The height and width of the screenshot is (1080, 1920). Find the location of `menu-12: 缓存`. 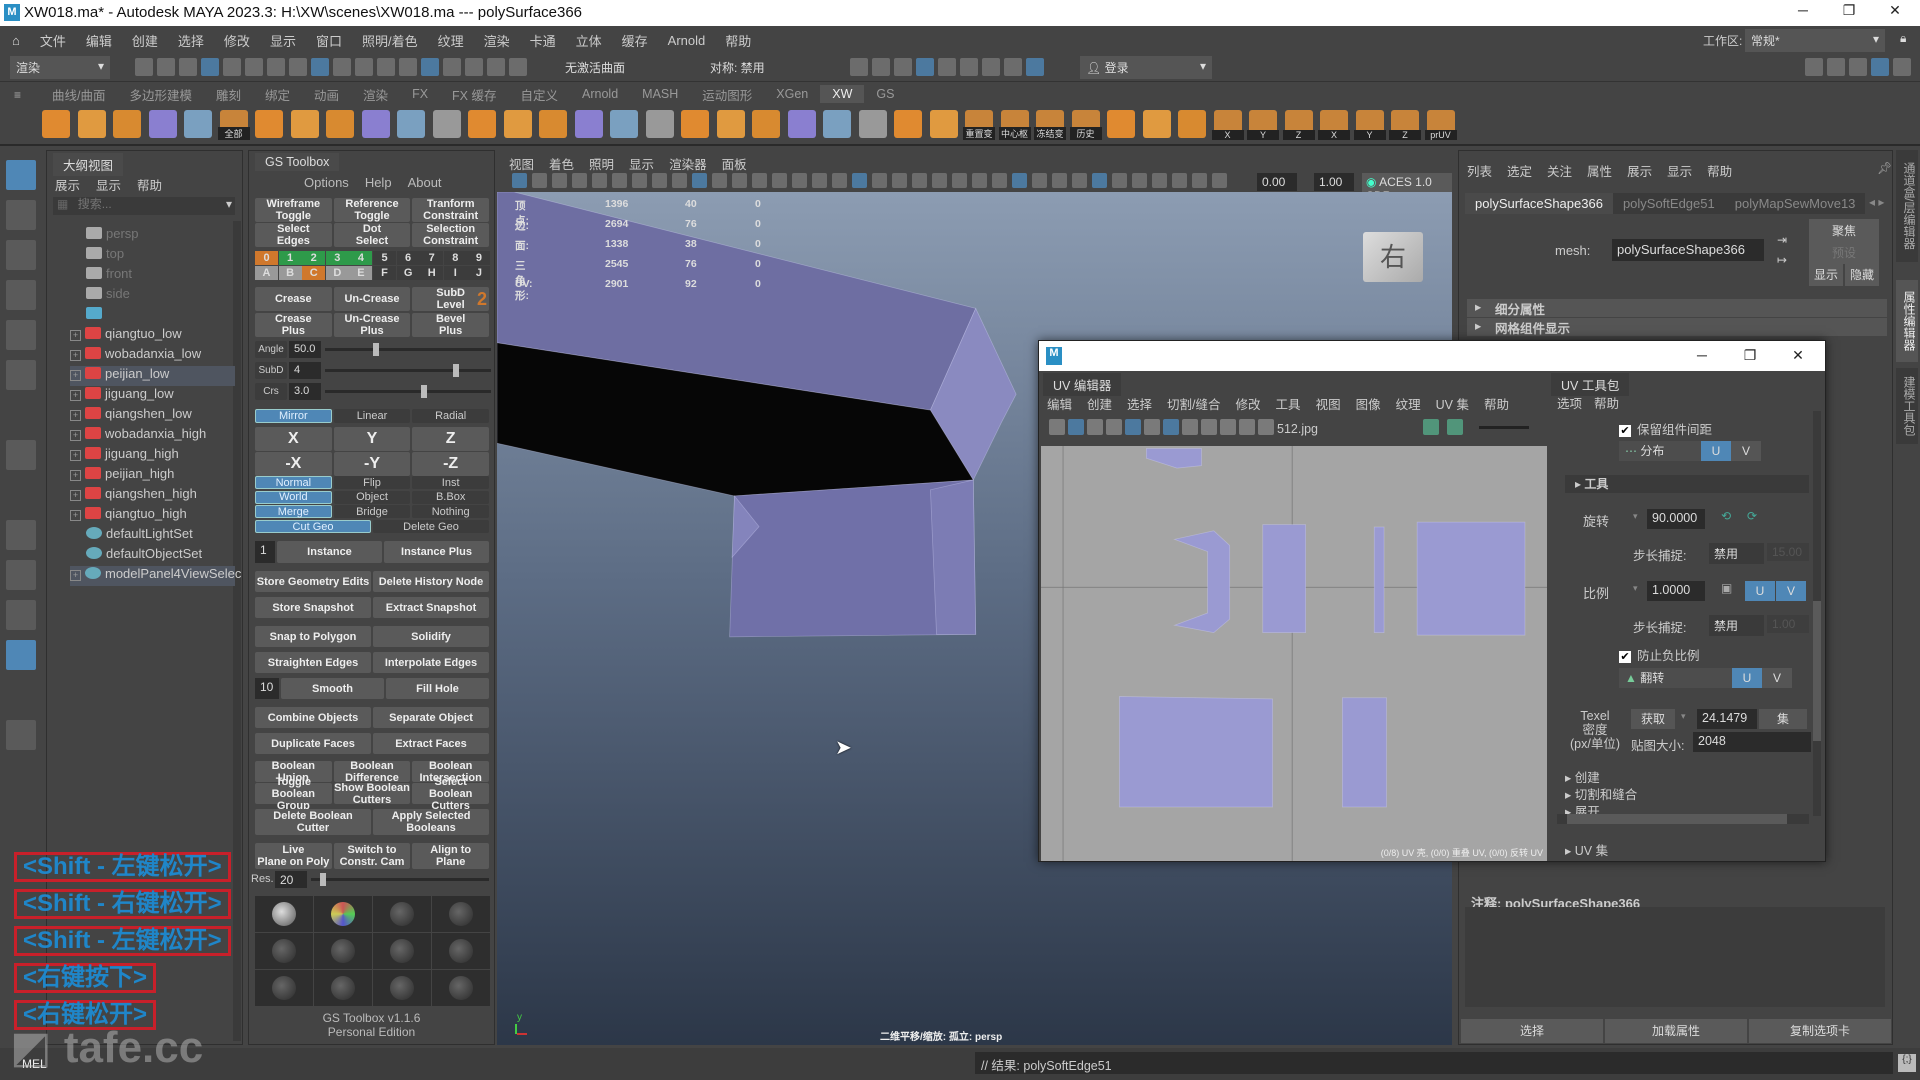

menu-12: 缓存 is located at coordinates (635, 40).